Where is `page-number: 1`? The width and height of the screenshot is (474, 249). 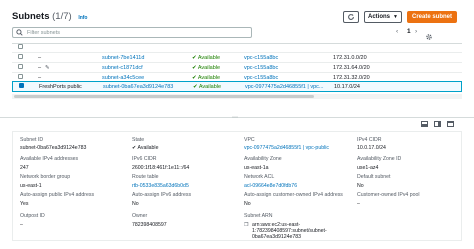 page-number: 1 is located at coordinates (409, 31).